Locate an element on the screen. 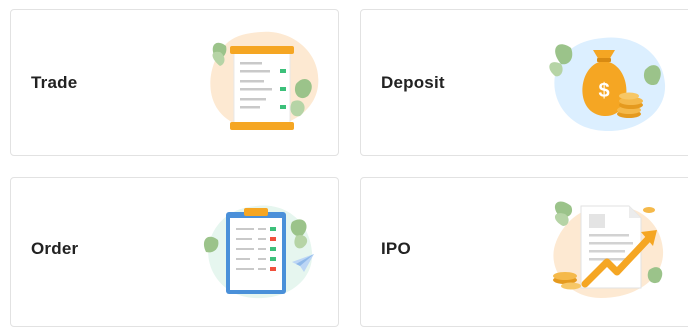 This screenshot has height=327, width=688. order-card-label: Order is located at coordinates (55, 248).